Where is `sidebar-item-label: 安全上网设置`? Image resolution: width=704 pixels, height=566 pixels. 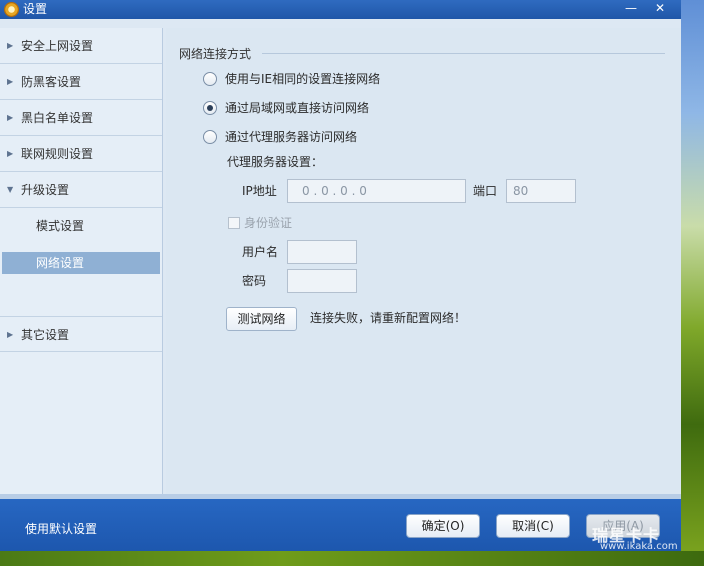 sidebar-item-label: 安全上网设置 is located at coordinates (57, 46).